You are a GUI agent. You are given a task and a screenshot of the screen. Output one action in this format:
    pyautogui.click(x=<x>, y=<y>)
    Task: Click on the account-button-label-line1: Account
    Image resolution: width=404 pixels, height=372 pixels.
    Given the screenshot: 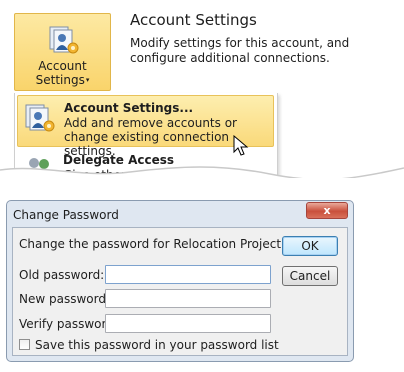 What is the action you would take?
    pyautogui.click(x=62, y=66)
    